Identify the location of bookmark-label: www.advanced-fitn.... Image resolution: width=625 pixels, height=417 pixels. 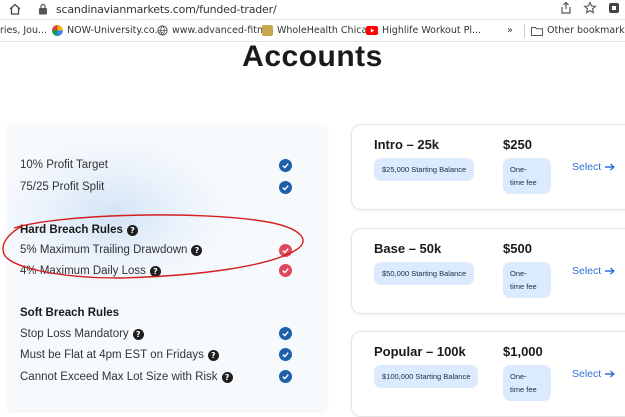
(222, 30).